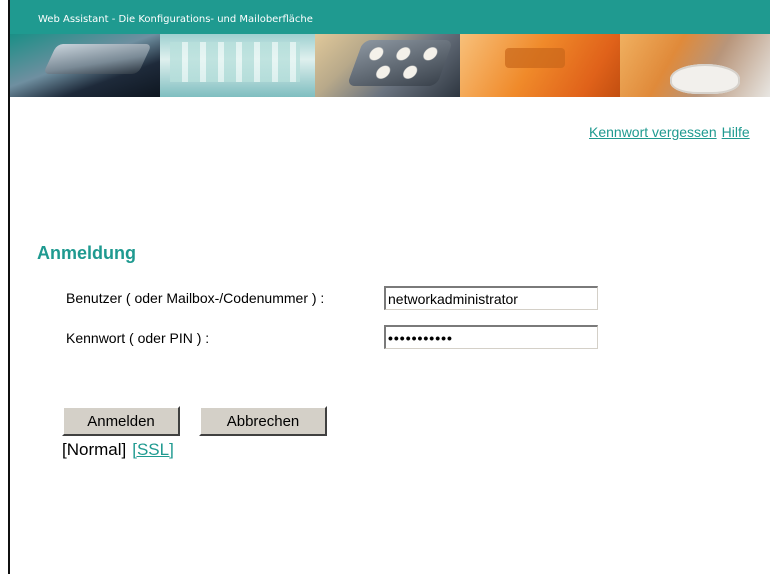 The image size is (770, 574). What do you see at coordinates (736, 132) in the screenshot?
I see `help-link: Hilfe` at bounding box center [736, 132].